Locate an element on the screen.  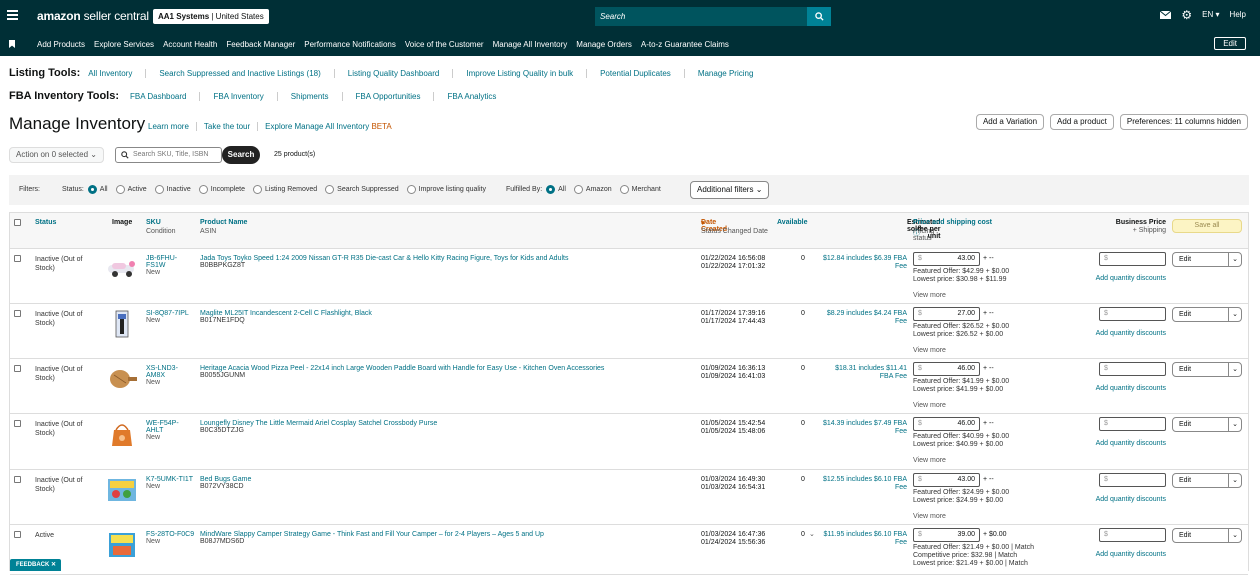
add-product-button: Add a product is located at coordinates (1082, 122).